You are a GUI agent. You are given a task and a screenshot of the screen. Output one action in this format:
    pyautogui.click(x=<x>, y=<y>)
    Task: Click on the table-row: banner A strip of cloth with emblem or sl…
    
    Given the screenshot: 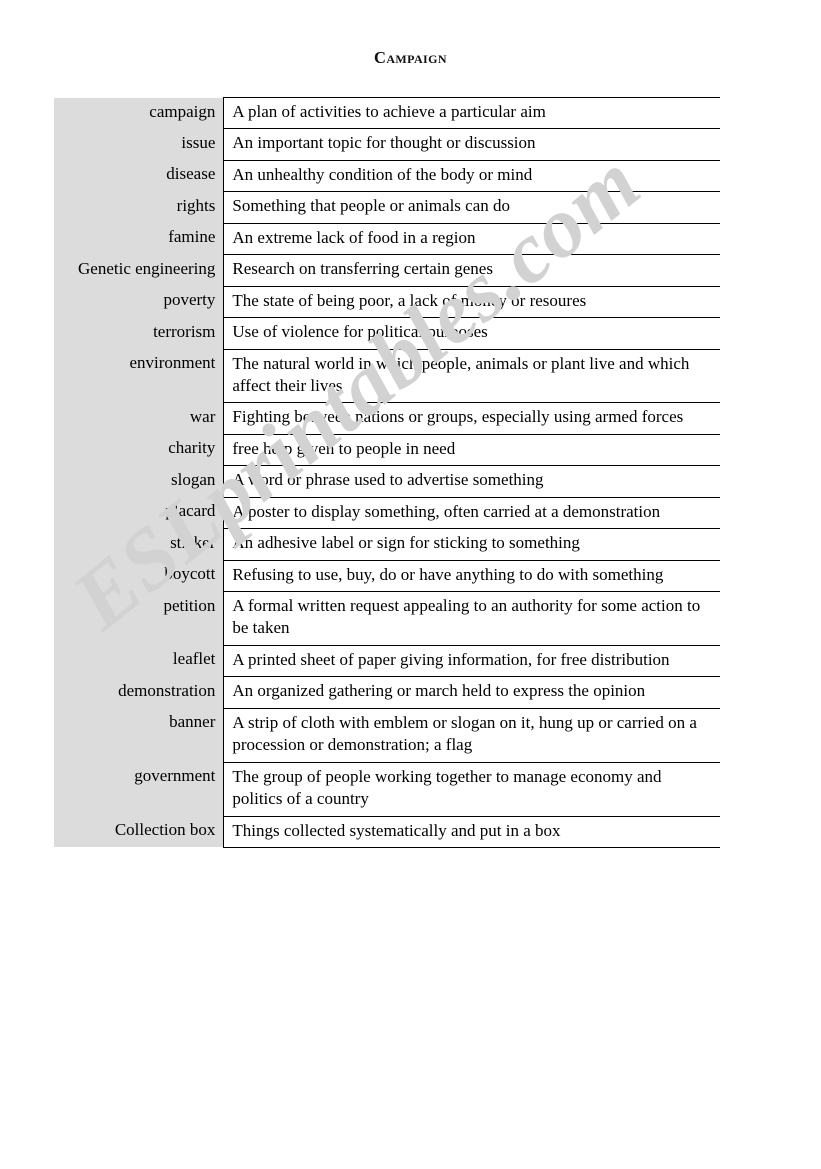 What is the action you would take?
    pyautogui.click(x=387, y=735)
    